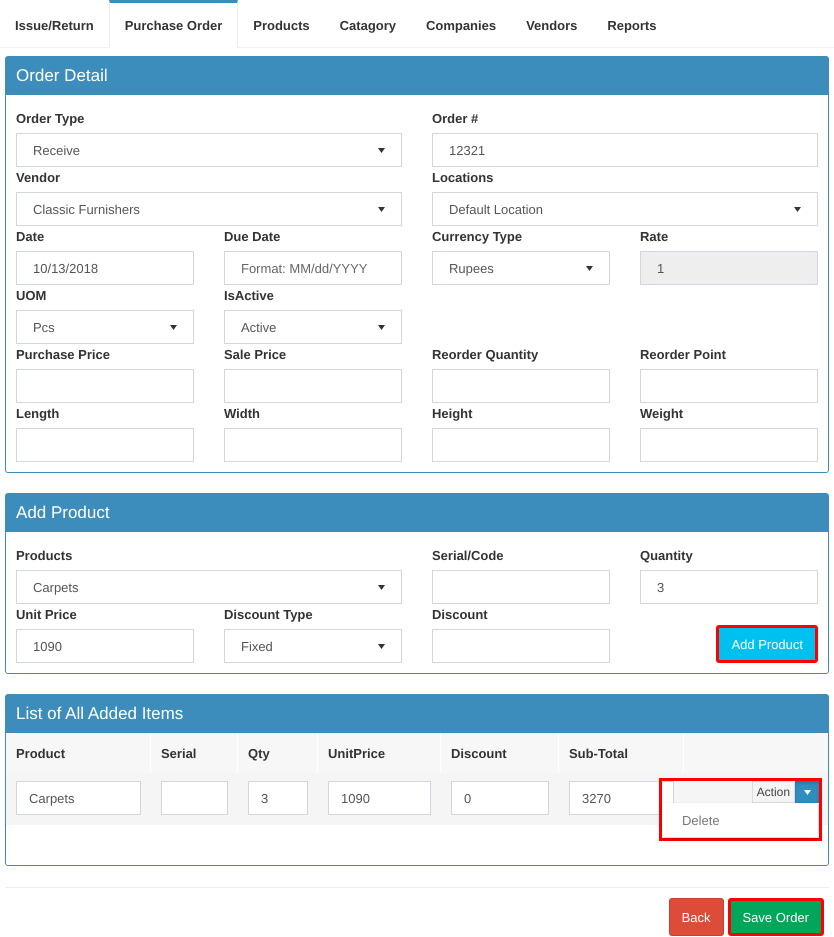  I want to click on column-header: Qty, so click(278, 753).